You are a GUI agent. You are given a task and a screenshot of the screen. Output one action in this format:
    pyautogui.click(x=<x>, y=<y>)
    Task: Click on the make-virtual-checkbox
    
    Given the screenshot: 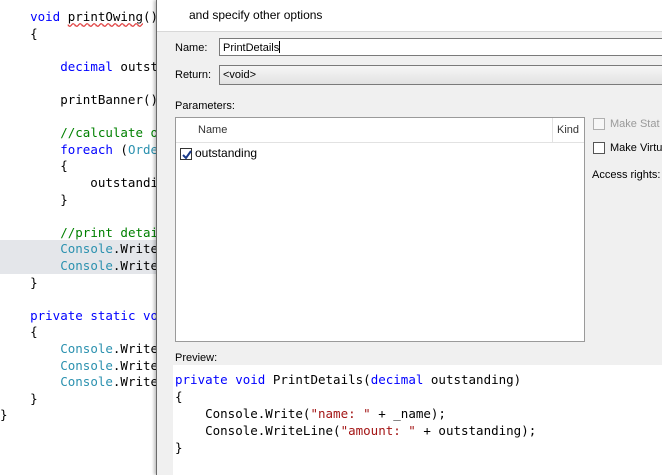 What is the action you would take?
    pyautogui.click(x=599, y=148)
    